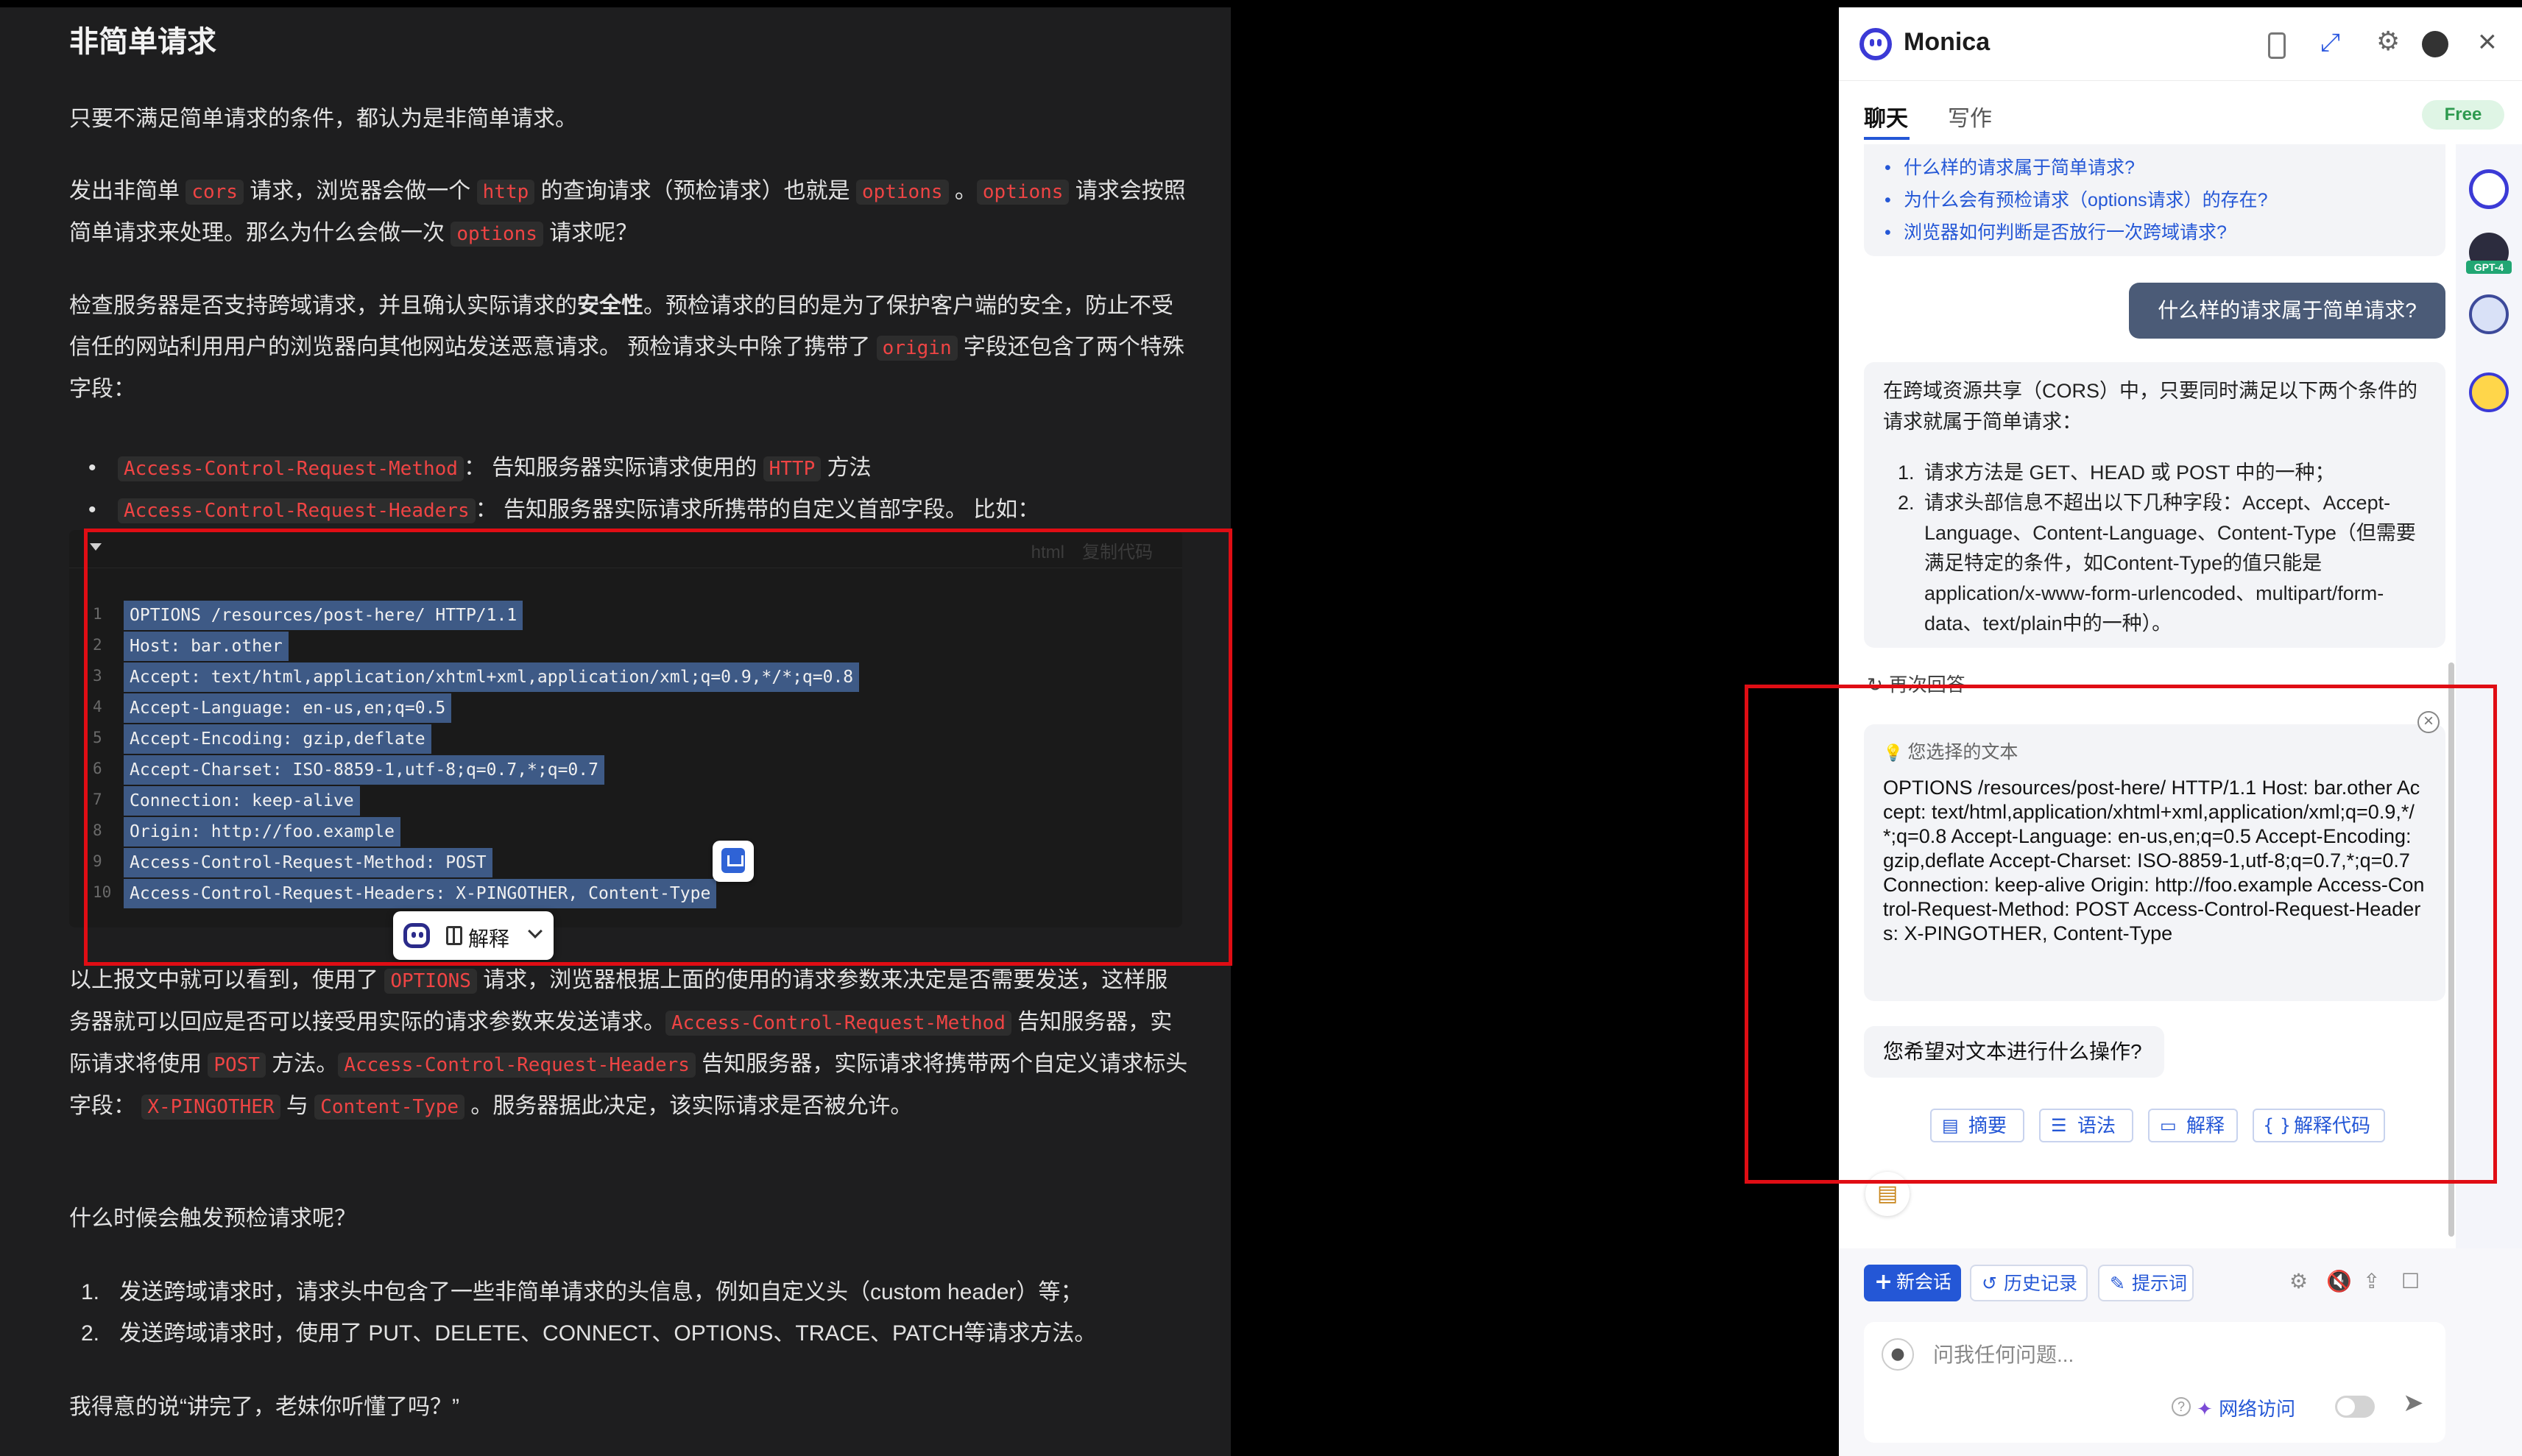 The width and height of the screenshot is (2522, 1456). I want to click on code-block-header: html 复制代码, so click(625, 549).